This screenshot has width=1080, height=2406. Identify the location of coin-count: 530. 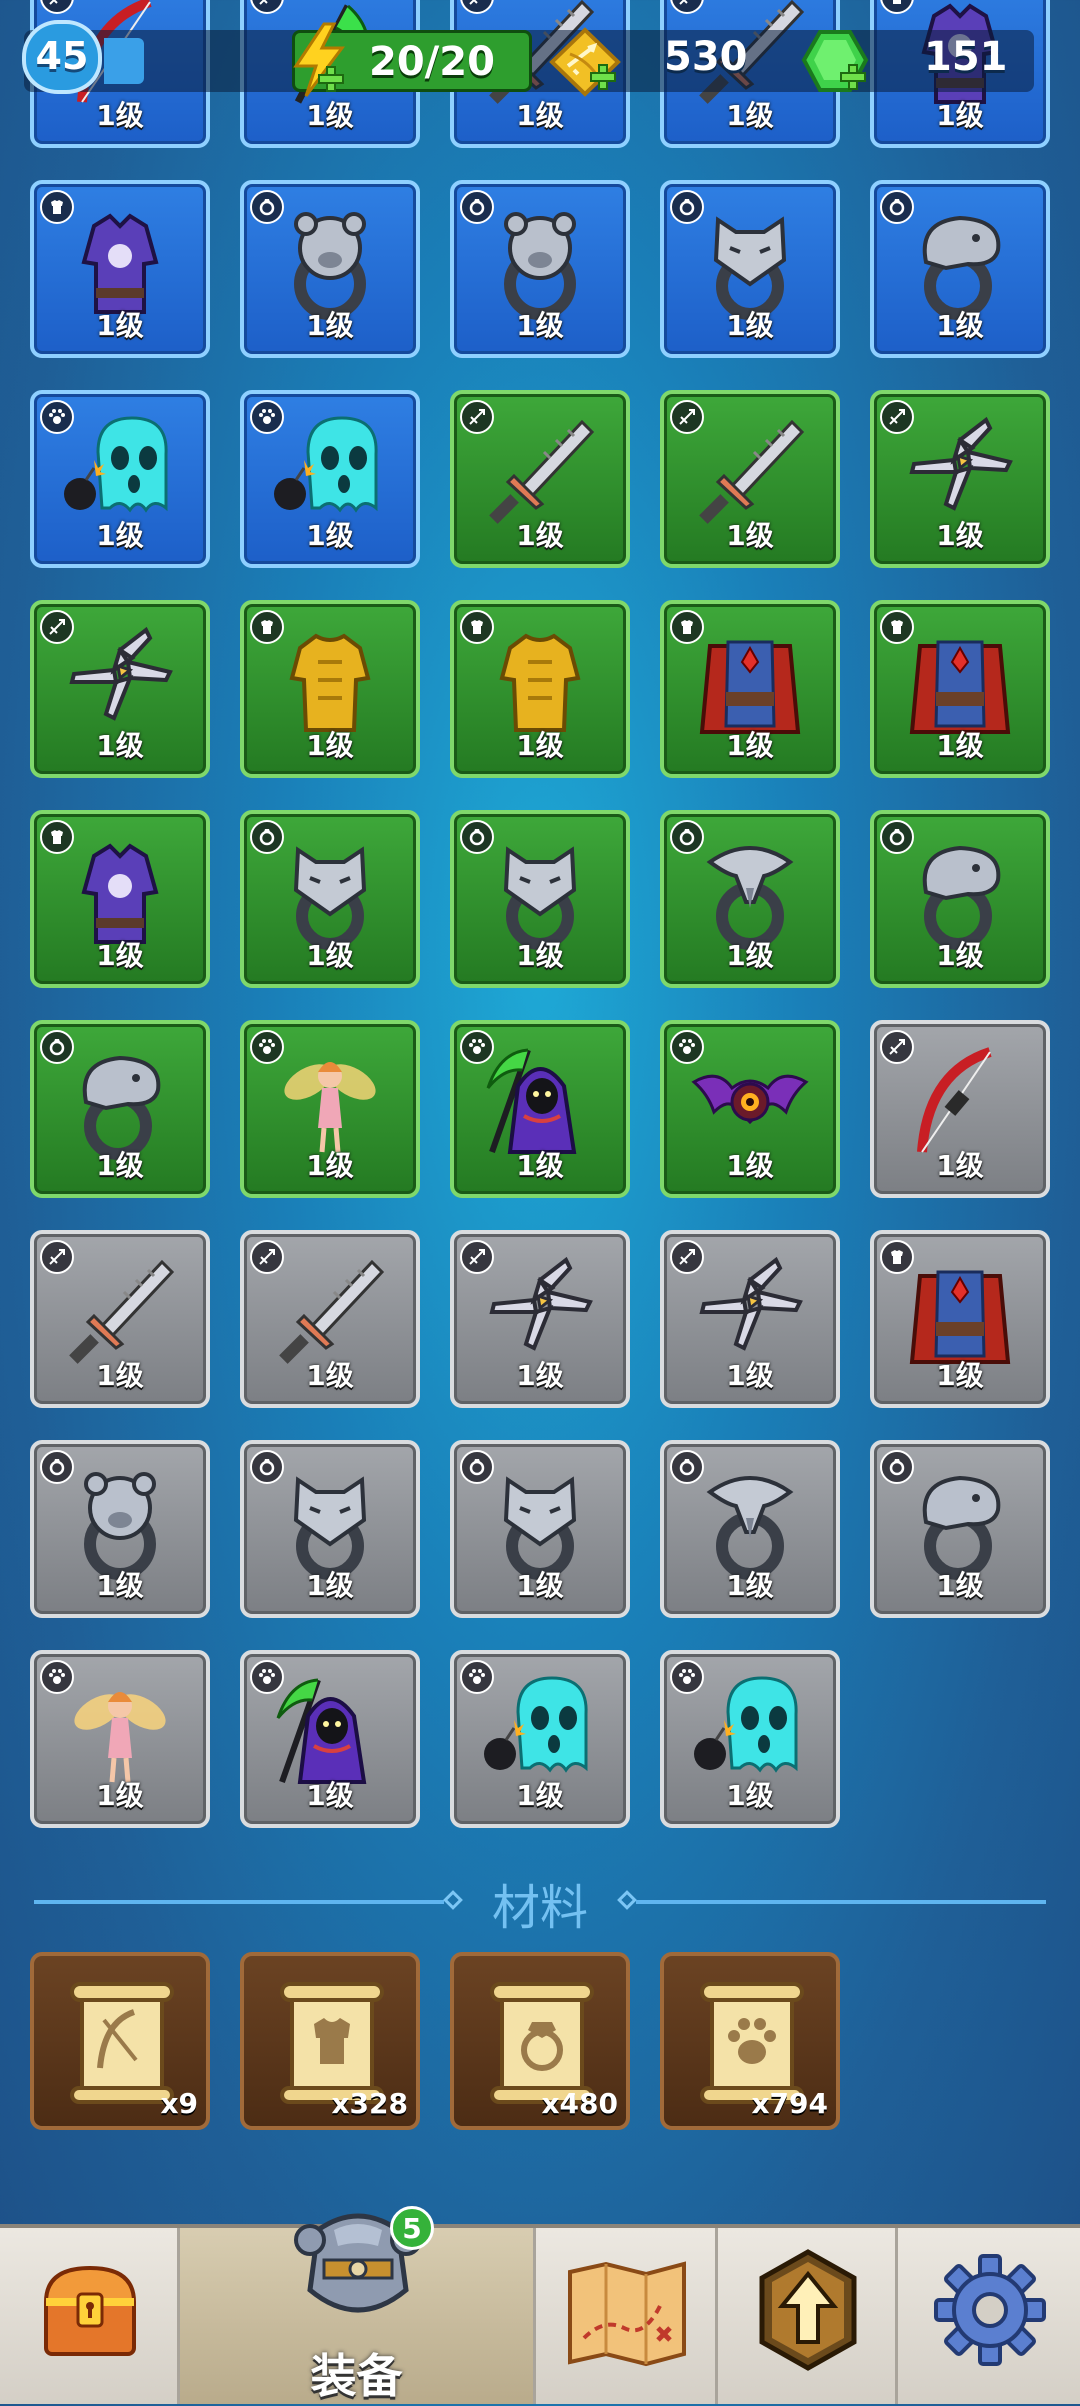
(706, 57).